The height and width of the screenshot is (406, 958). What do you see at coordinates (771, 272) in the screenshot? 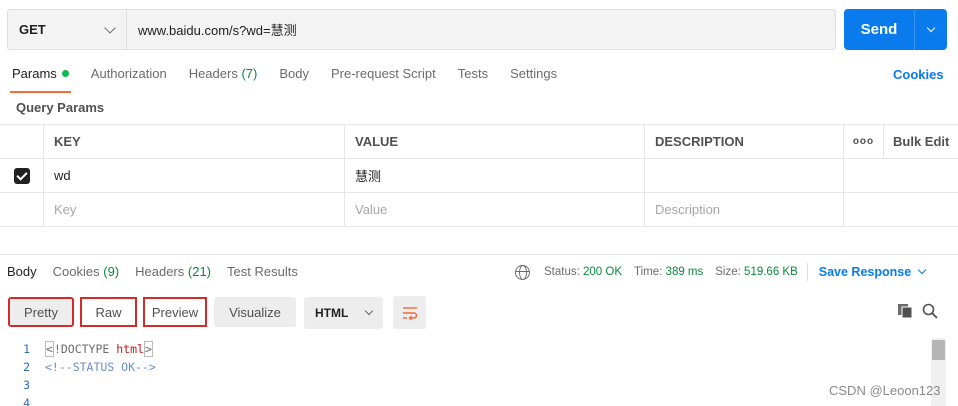
I see `size-value: 519.66 KB` at bounding box center [771, 272].